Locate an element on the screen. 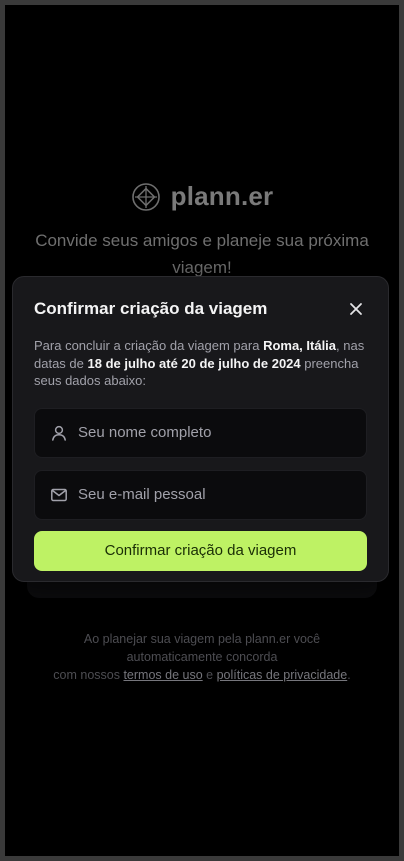  logo: plann.er is located at coordinates (202, 196).